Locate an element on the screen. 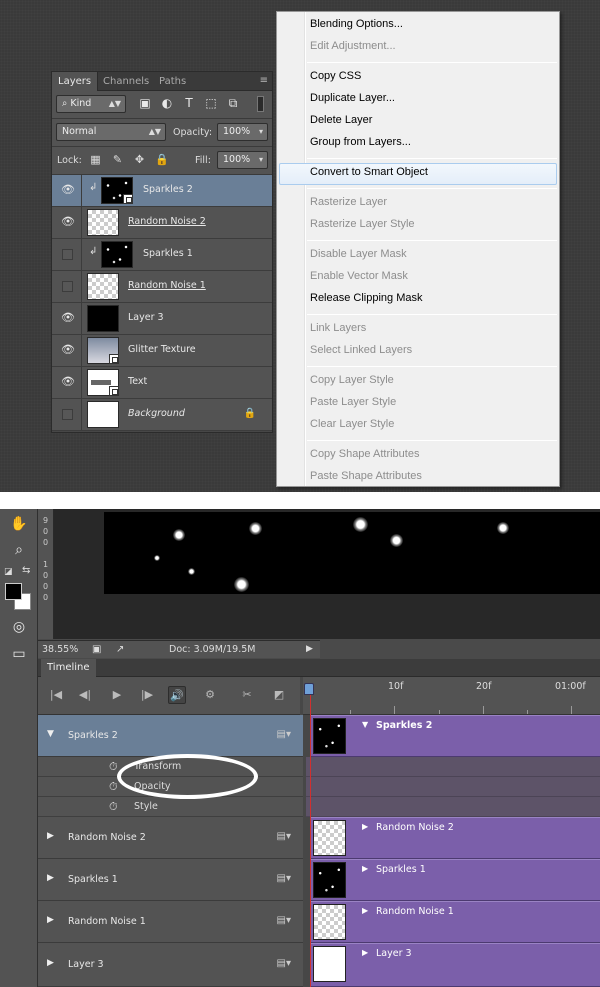  menu-item-clear-layer-style: Clear Layer Style is located at coordinates (352, 424).